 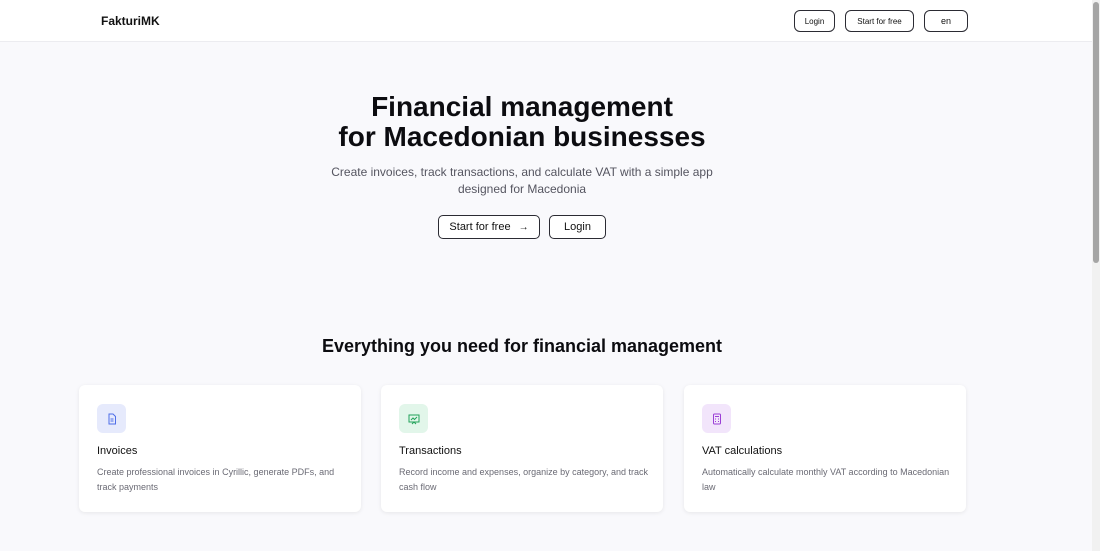 What do you see at coordinates (522, 106) in the screenshot?
I see `hero-title-line1: Financial management` at bounding box center [522, 106].